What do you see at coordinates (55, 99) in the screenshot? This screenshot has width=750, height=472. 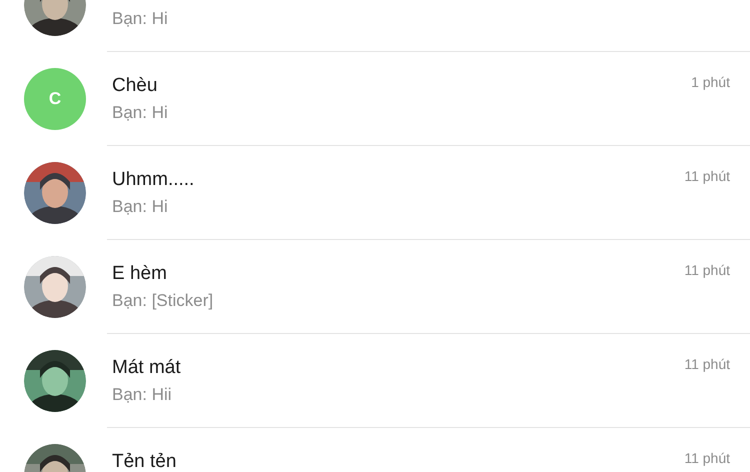 I see `avatar: C` at bounding box center [55, 99].